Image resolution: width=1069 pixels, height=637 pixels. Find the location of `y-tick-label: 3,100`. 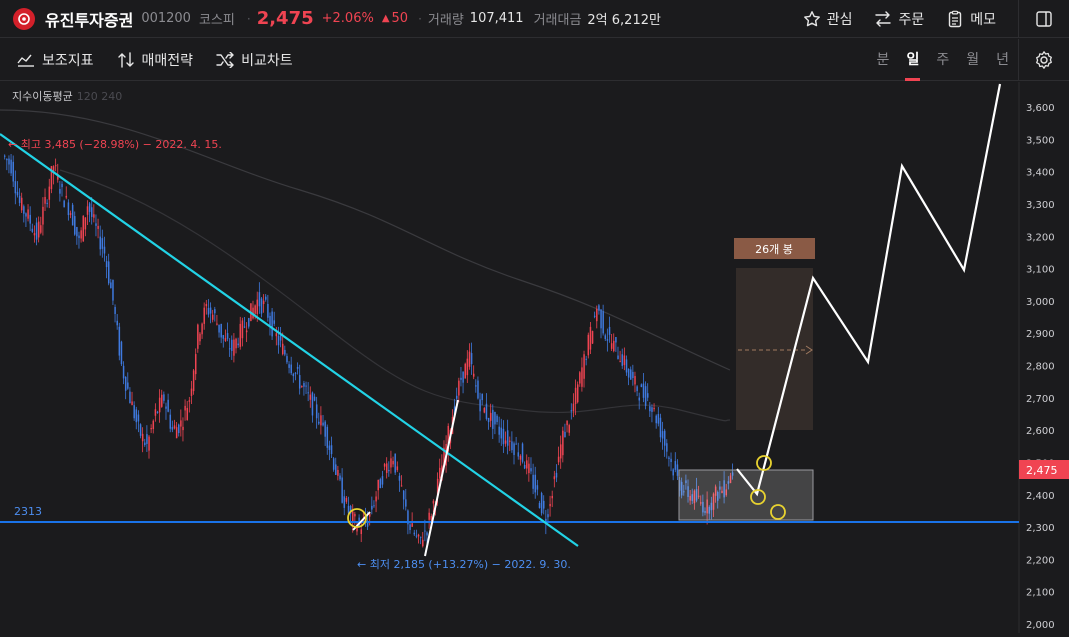

y-tick-label: 3,100 is located at coordinates (1040, 270).